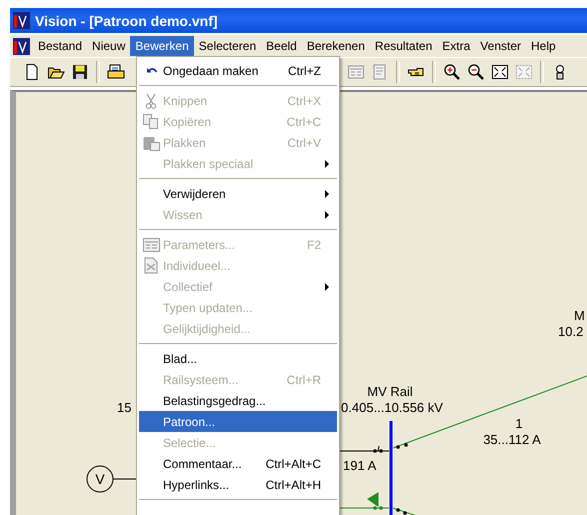 The height and width of the screenshot is (515, 587). Describe the element at coordinates (500, 72) in the screenshot. I see `fit-view-icon` at that location.